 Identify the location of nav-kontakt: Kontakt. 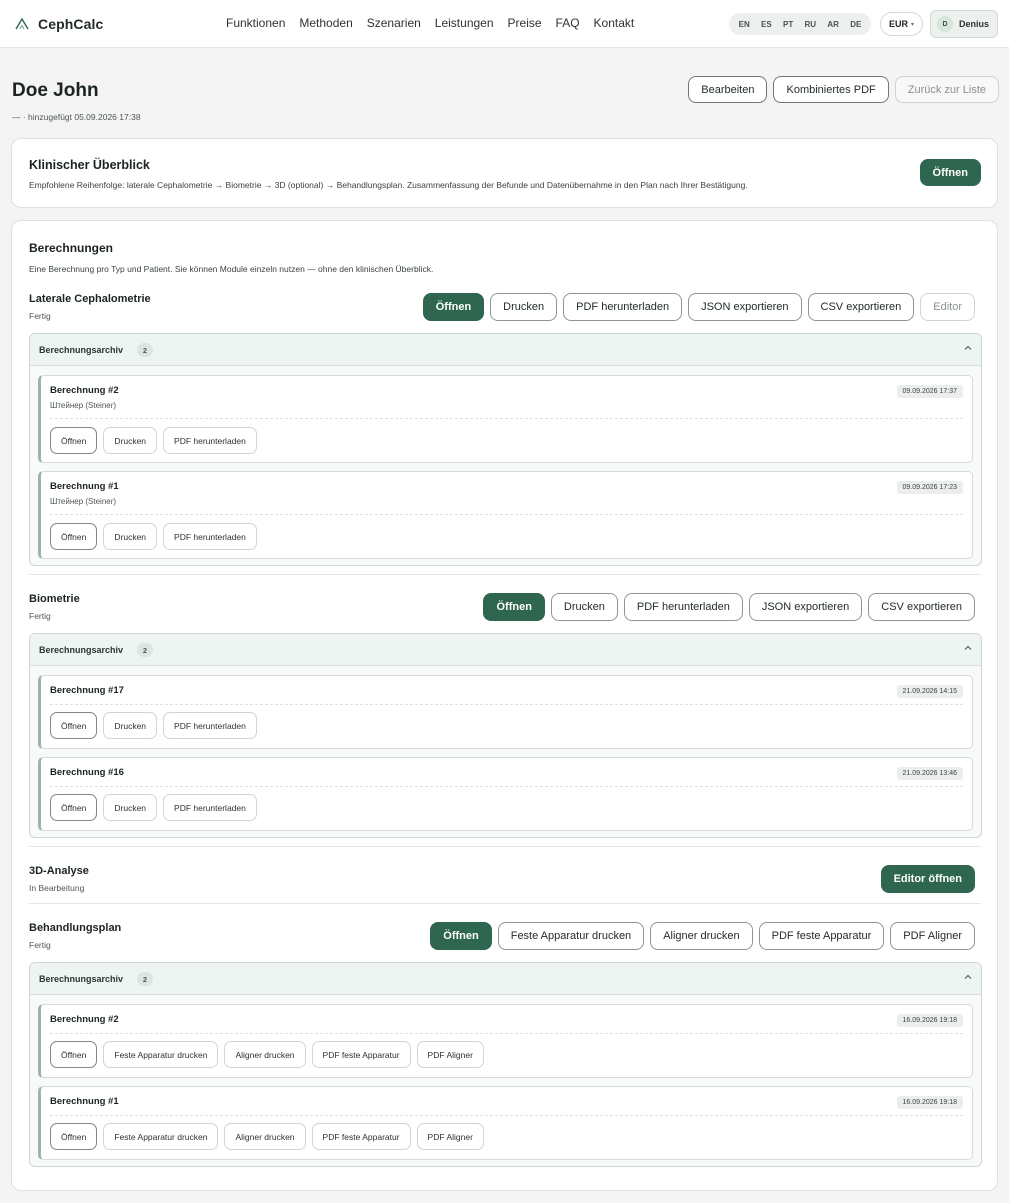
(614, 23).